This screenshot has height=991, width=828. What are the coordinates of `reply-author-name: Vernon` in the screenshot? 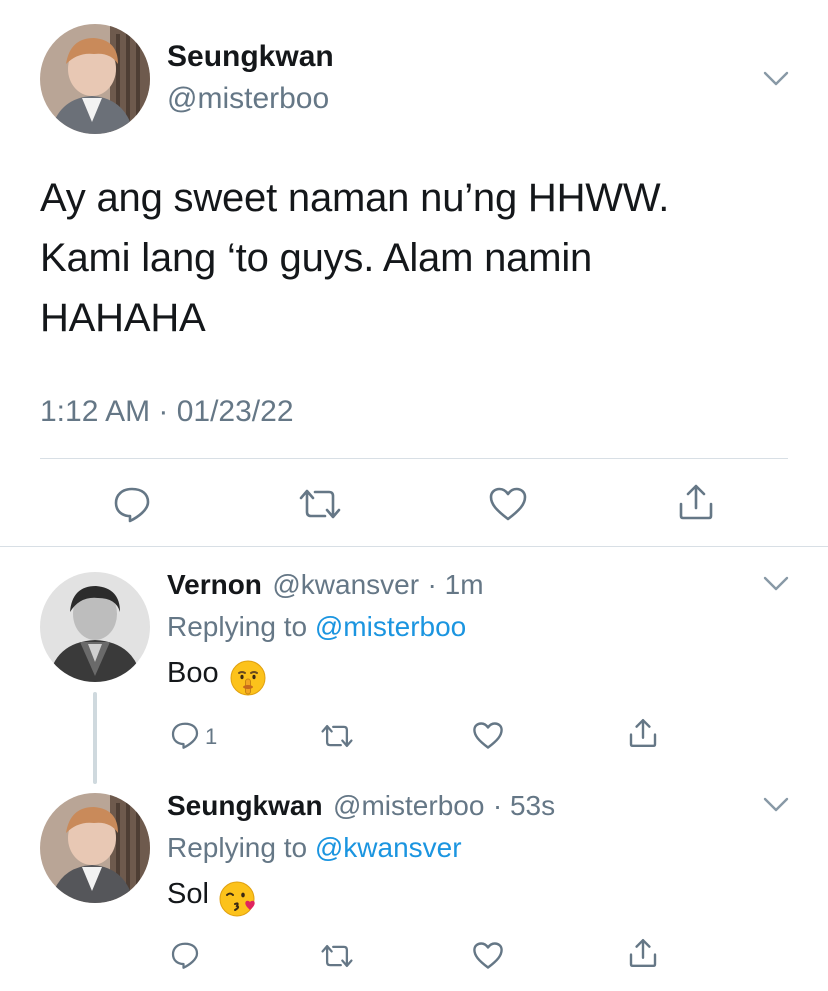 It's located at (214, 584).